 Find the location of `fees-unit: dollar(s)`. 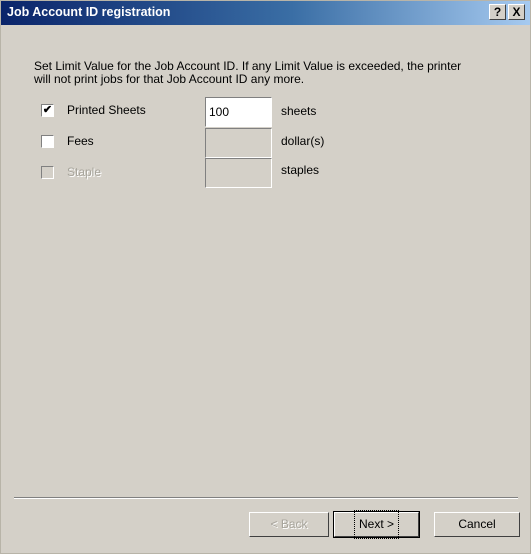

fees-unit: dollar(s) is located at coordinates (303, 141).